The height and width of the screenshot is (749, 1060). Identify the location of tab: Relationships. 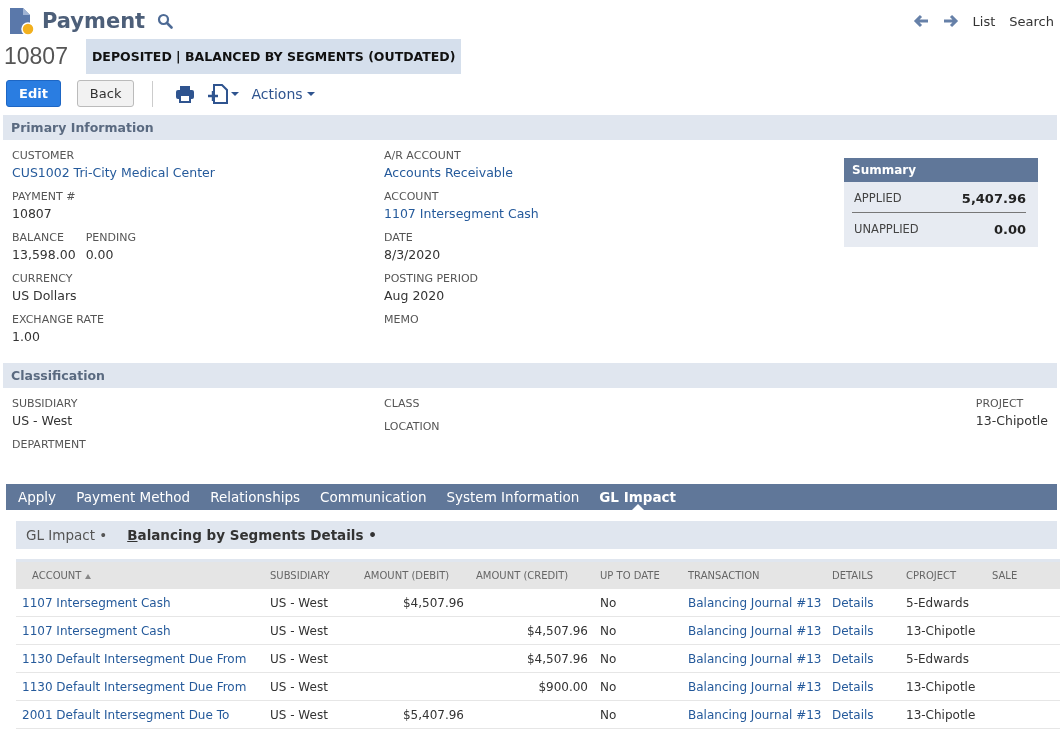
(255, 497).